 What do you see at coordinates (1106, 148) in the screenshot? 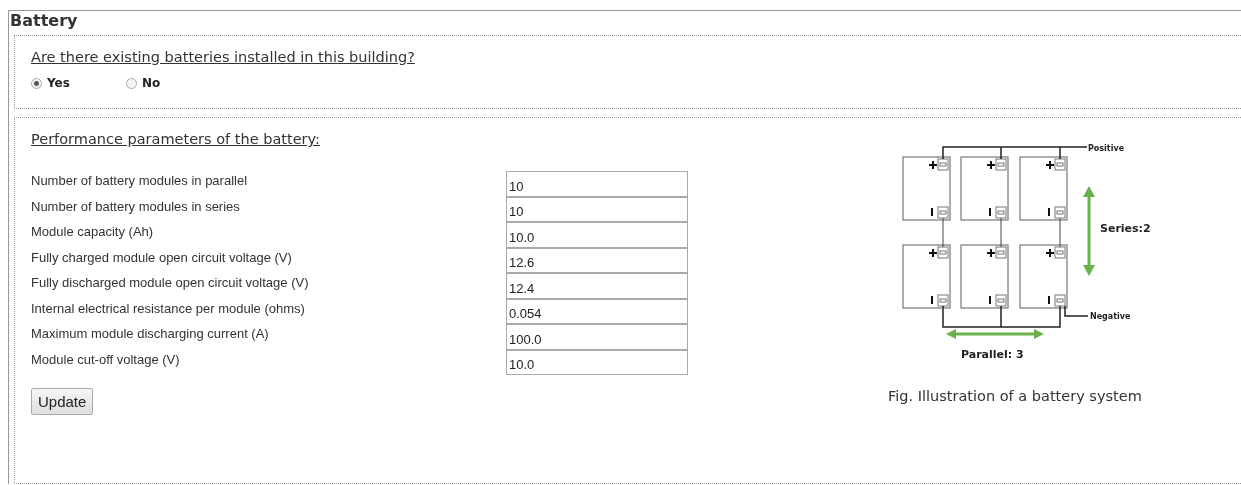
I see `positive-label: Positive` at bounding box center [1106, 148].